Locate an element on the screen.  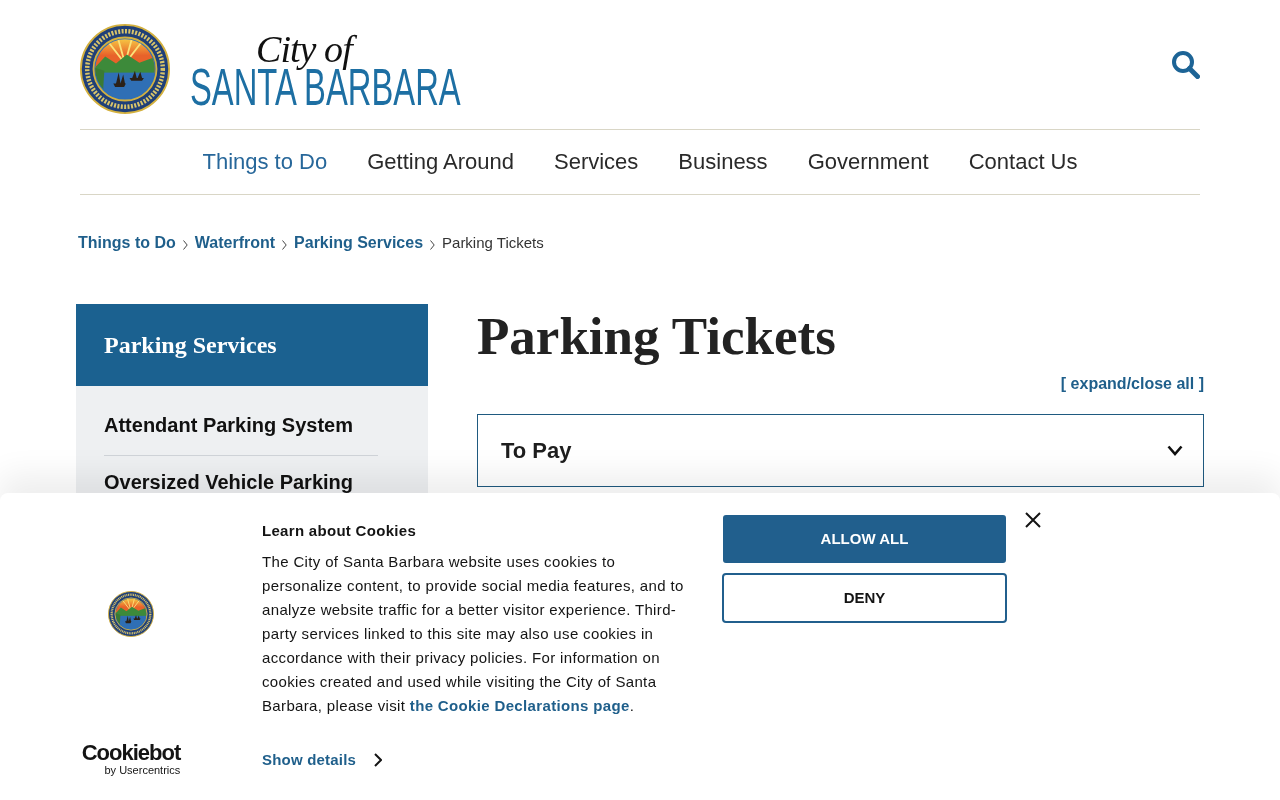
breadcrumb-link: Waterfront is located at coordinates (235, 243).